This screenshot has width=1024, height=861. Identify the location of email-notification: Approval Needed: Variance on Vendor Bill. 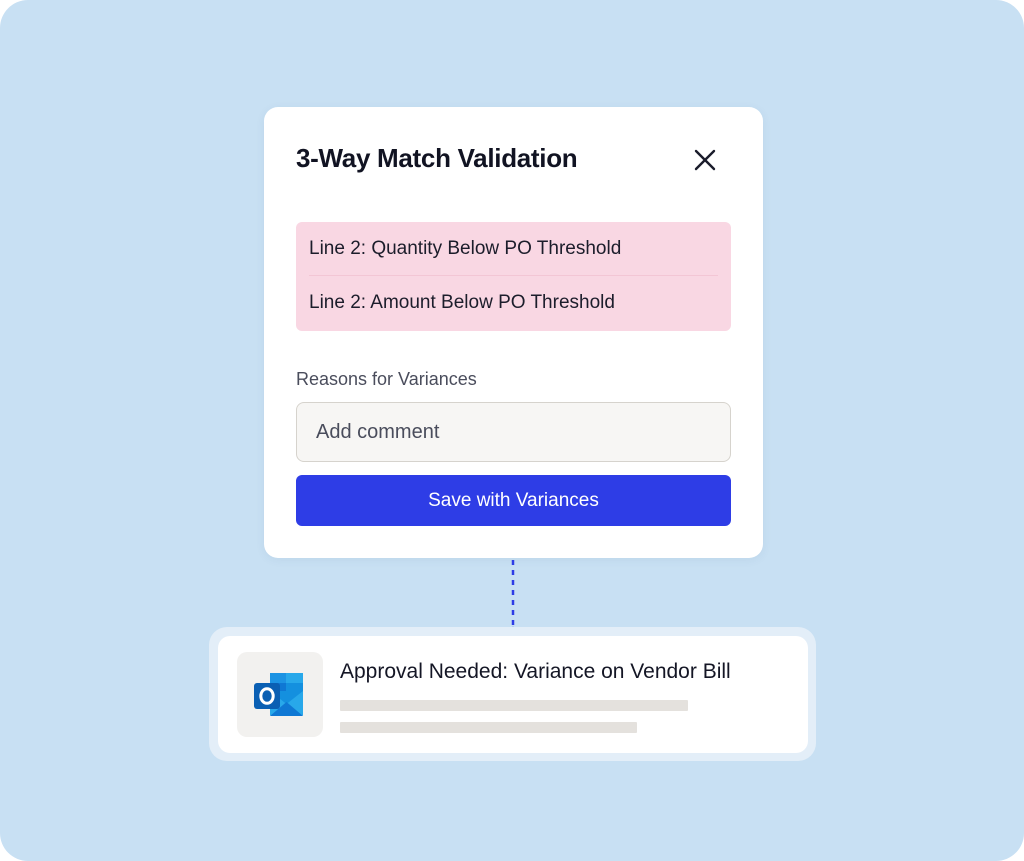
(513, 694).